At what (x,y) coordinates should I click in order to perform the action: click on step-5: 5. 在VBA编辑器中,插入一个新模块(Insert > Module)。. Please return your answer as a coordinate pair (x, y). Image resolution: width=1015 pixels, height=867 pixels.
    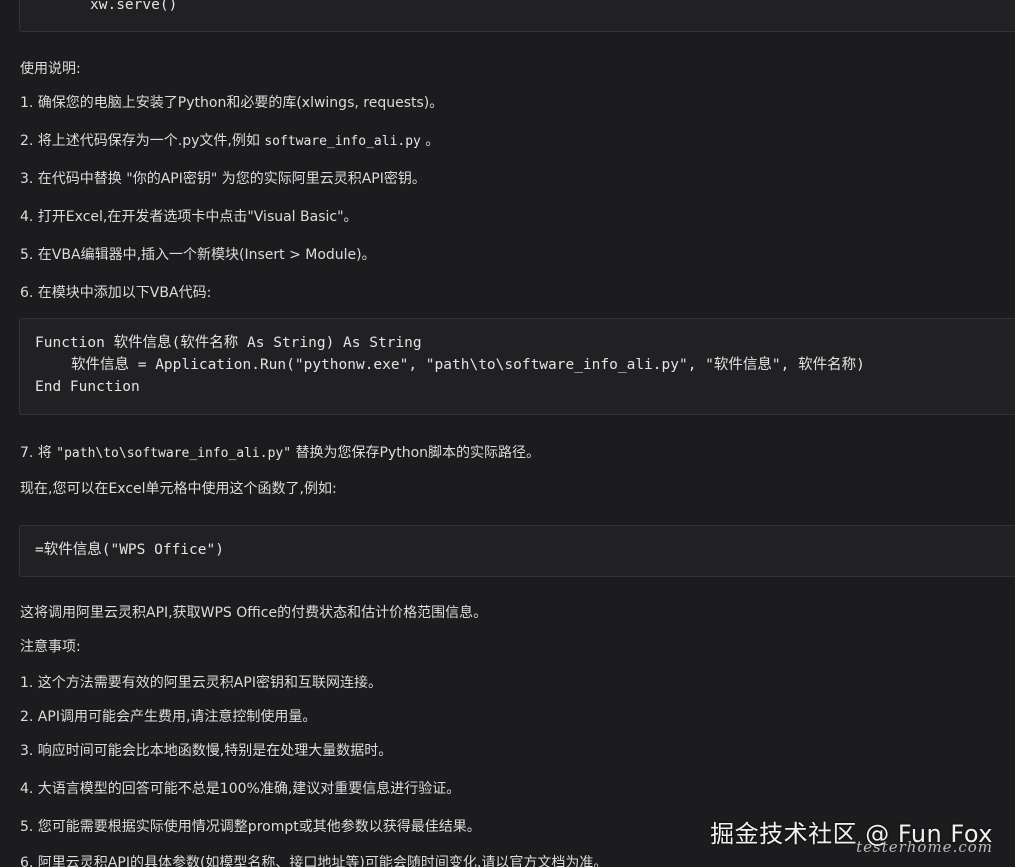
    Looking at the image, I should click on (198, 255).